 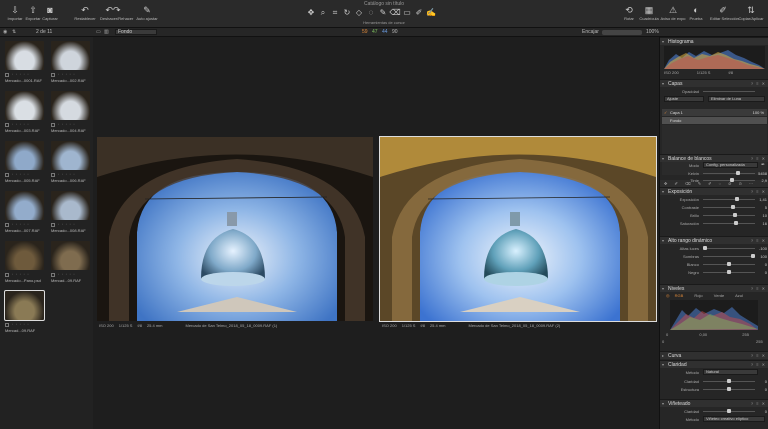 I want to click on picker-tool-icon: ✐, so click(x=419, y=12).